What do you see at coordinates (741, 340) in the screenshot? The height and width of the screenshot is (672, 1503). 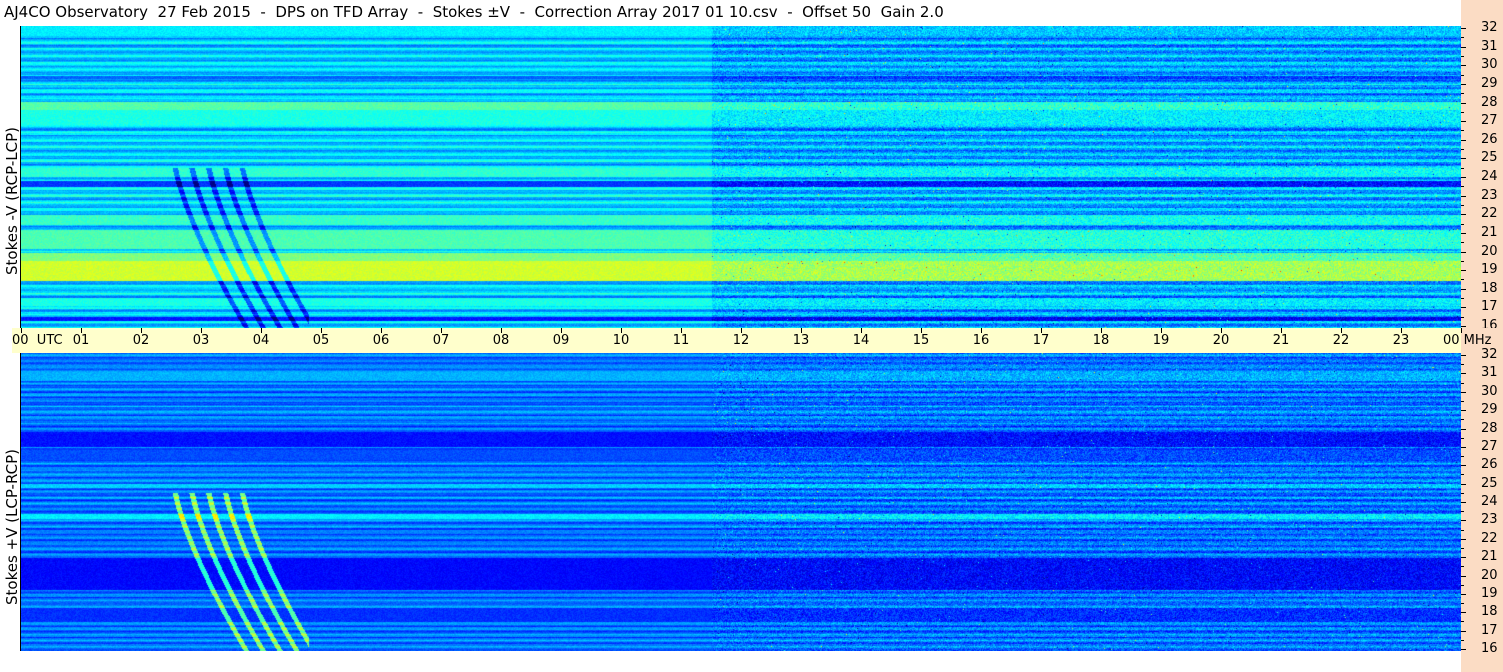 I see `time-tick-label: 12` at bounding box center [741, 340].